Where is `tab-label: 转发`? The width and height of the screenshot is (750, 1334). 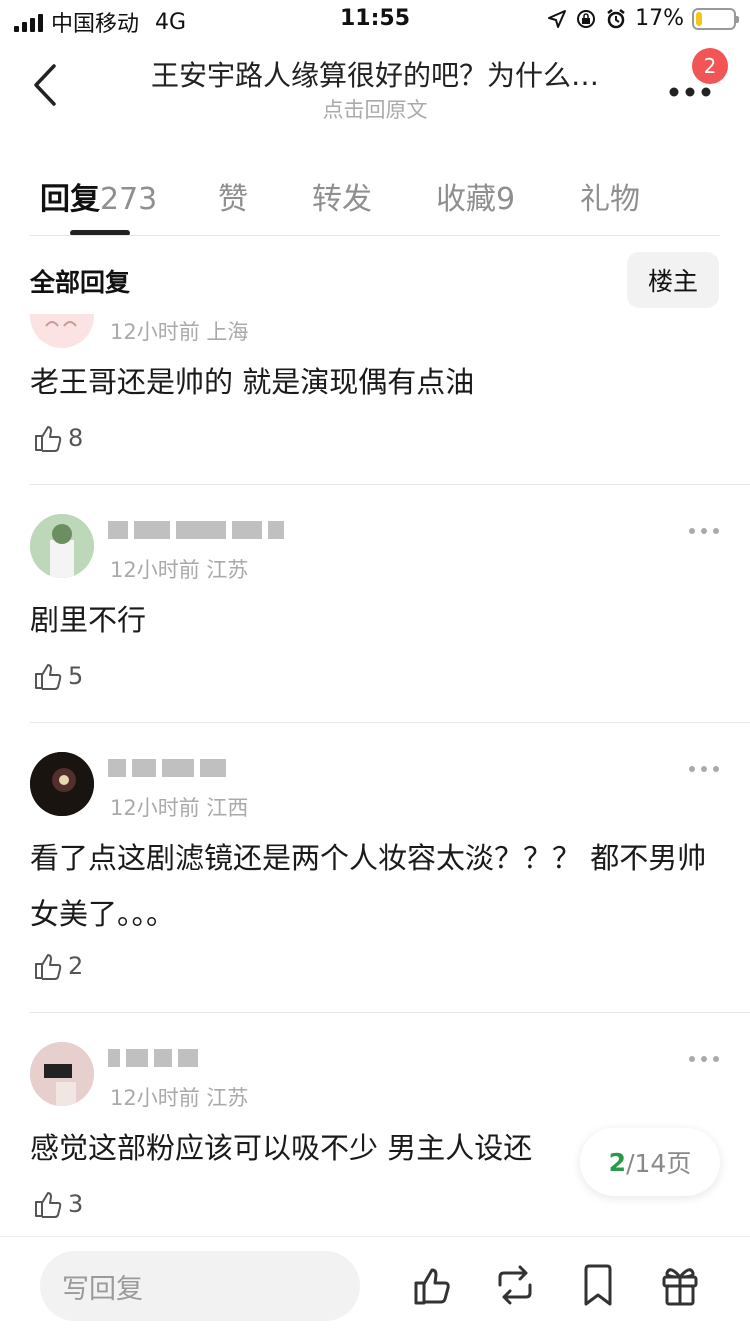 tab-label: 转发 is located at coordinates (342, 199).